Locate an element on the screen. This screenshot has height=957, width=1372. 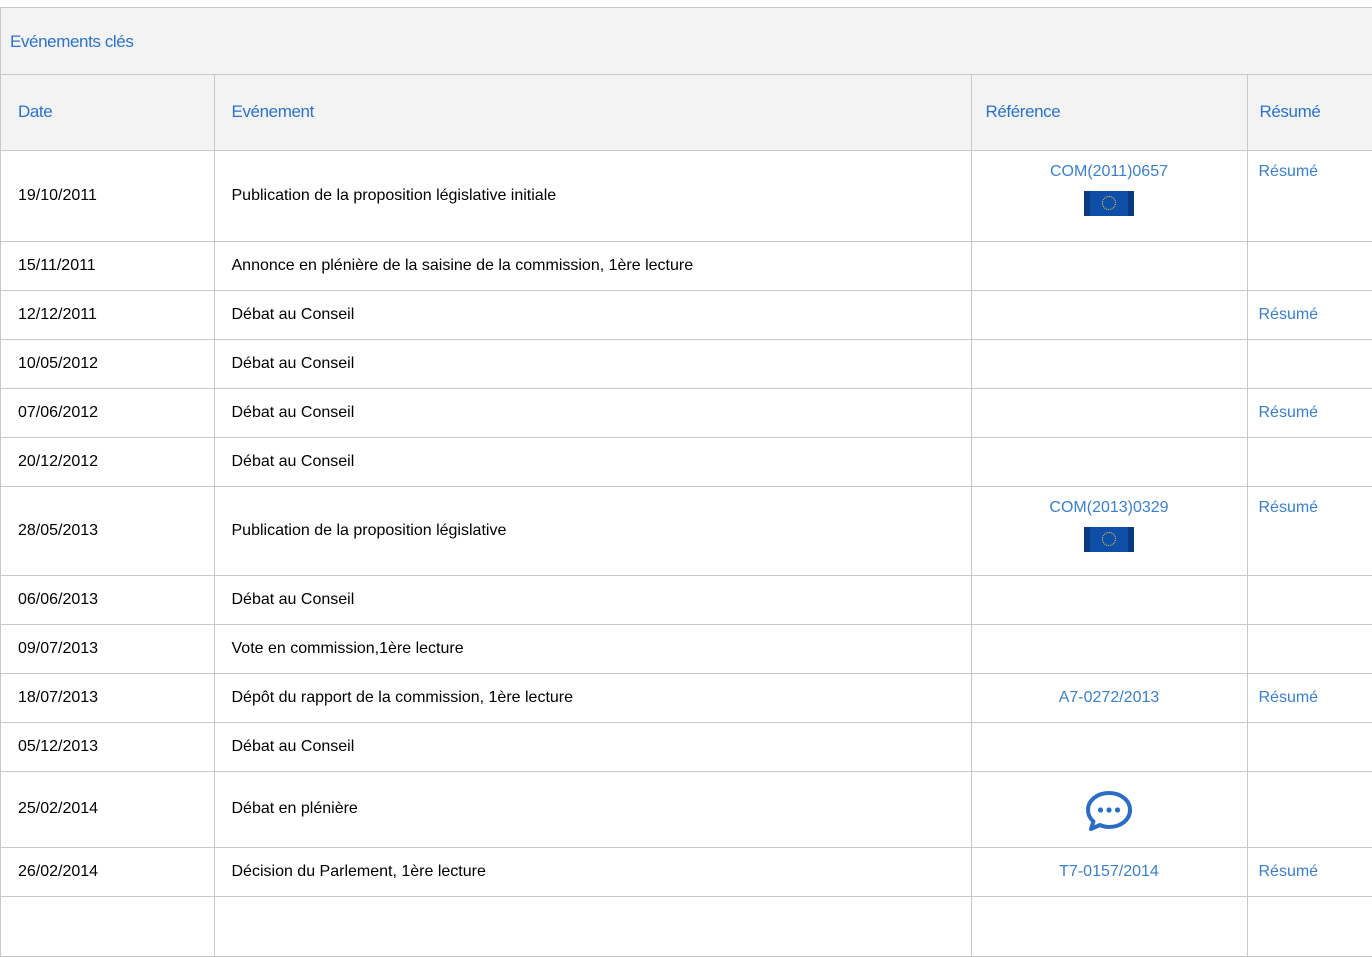
date-cell: 12/12/2011 is located at coordinates (108, 315).